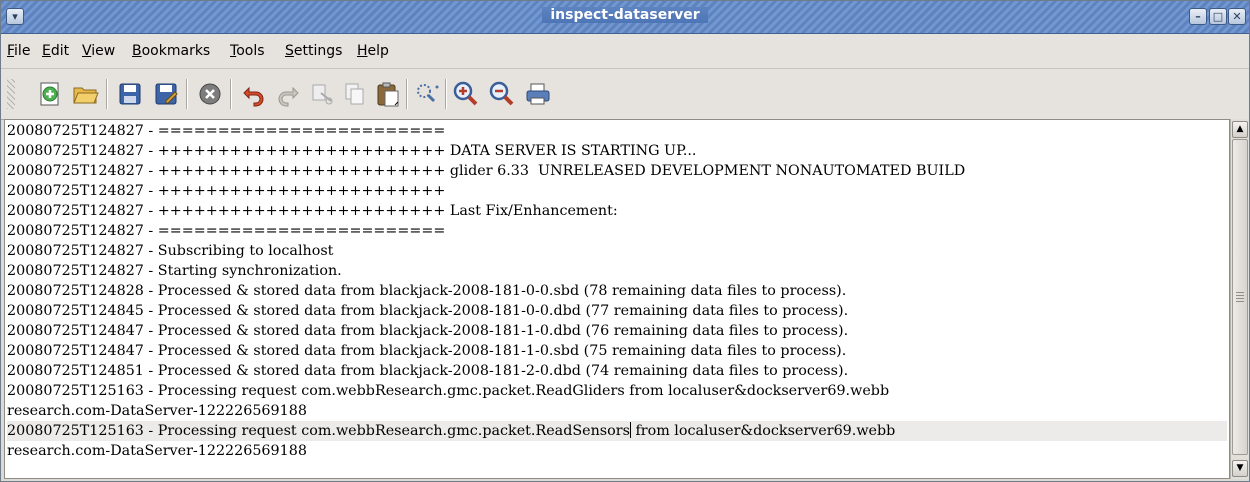  Describe the element at coordinates (86, 94) in the screenshot. I see `open-folder-icon` at that location.